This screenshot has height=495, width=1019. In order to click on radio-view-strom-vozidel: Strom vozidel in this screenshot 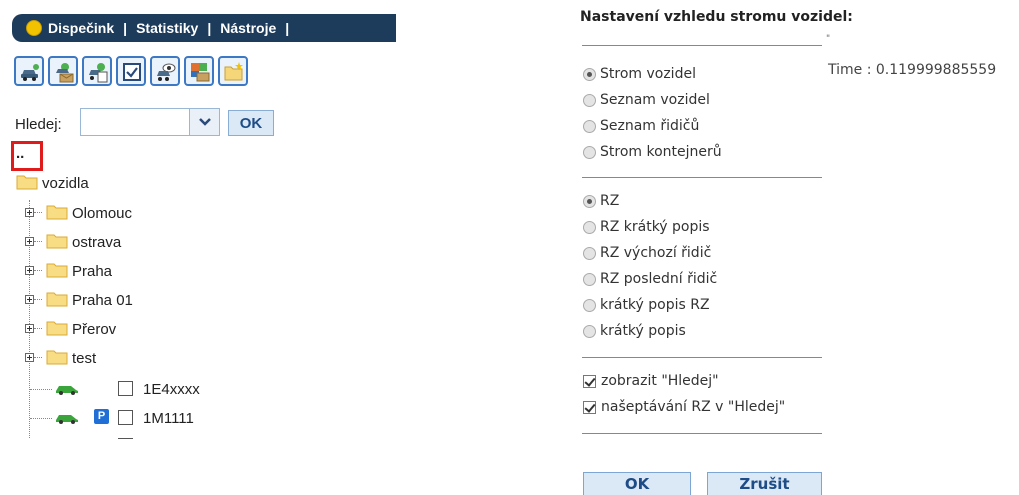, I will do `click(639, 74)`.